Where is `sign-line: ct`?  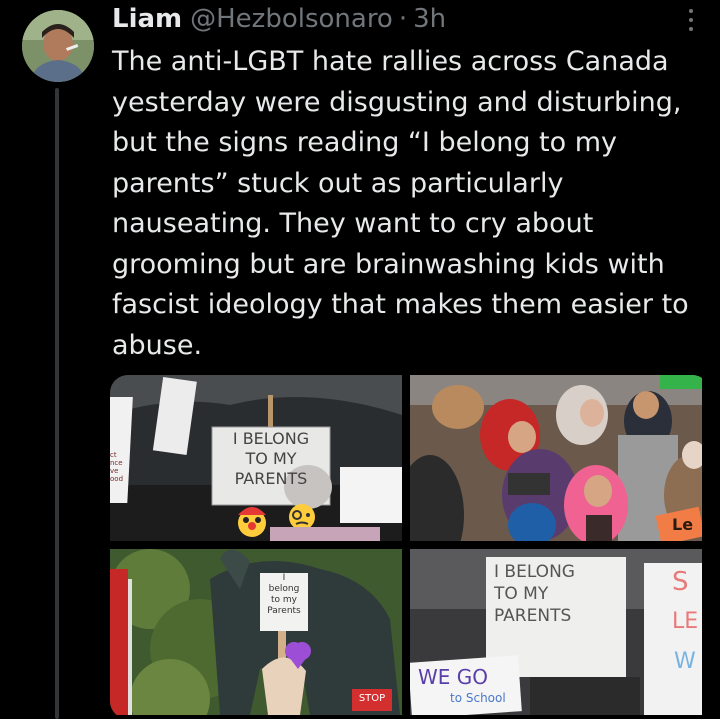 sign-line: ct is located at coordinates (113, 455).